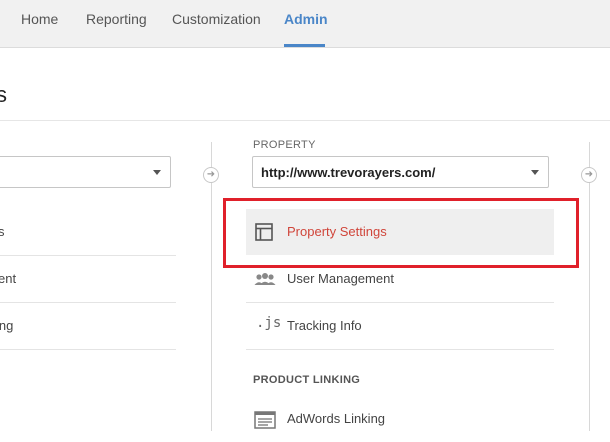  What do you see at coordinates (2, 231) in the screenshot?
I see `menu-item-label: s` at bounding box center [2, 231].